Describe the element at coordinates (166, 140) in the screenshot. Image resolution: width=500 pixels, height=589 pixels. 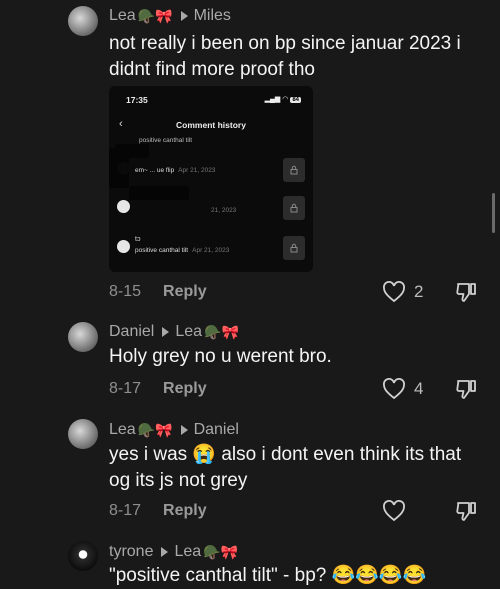
I see `screenshot-top-text: positive canthal tilt` at that location.